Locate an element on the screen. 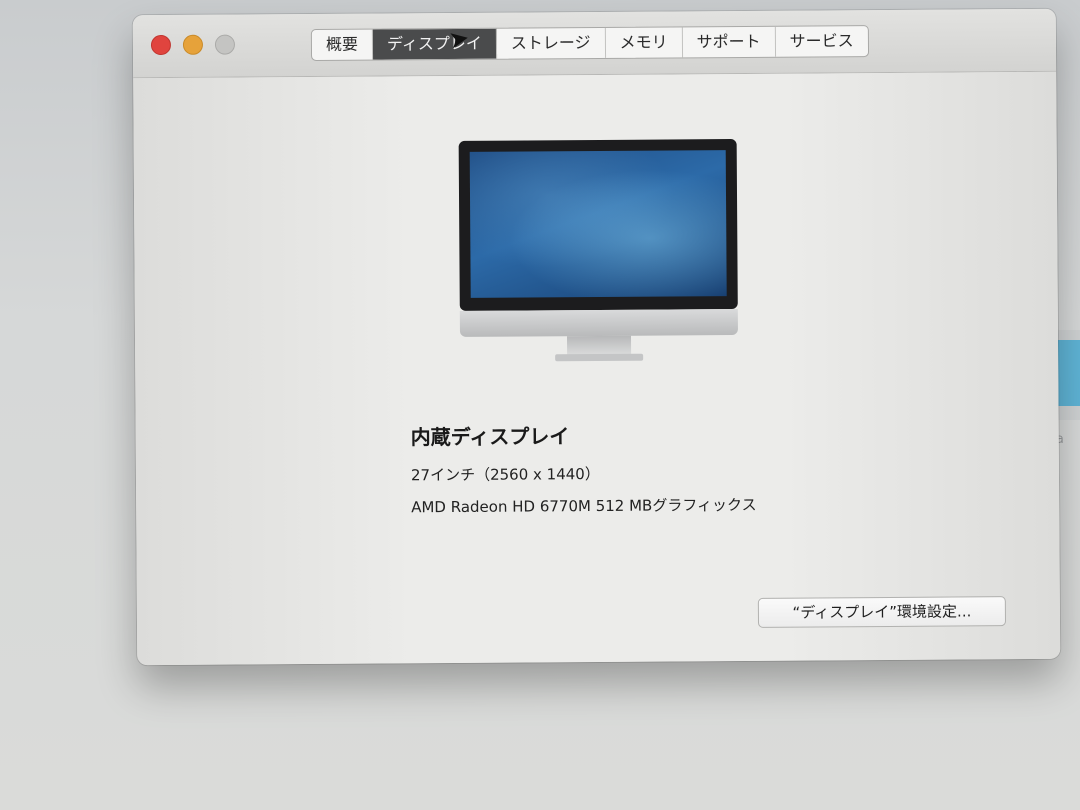  imac-foot is located at coordinates (599, 357).